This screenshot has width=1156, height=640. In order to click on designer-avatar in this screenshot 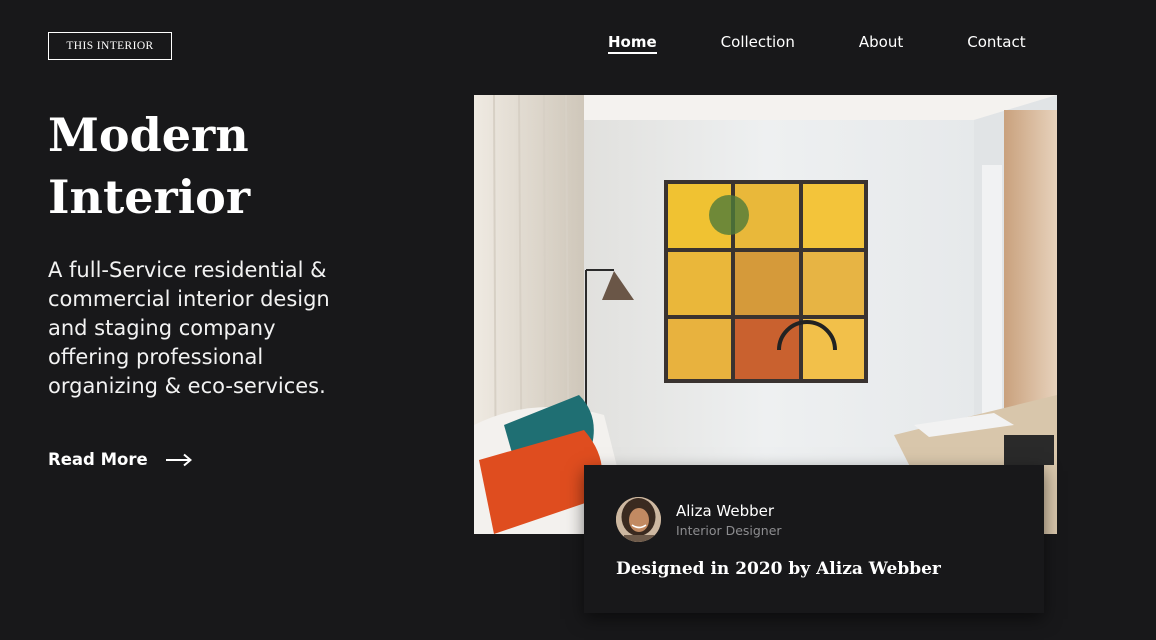, I will do `click(638, 519)`.